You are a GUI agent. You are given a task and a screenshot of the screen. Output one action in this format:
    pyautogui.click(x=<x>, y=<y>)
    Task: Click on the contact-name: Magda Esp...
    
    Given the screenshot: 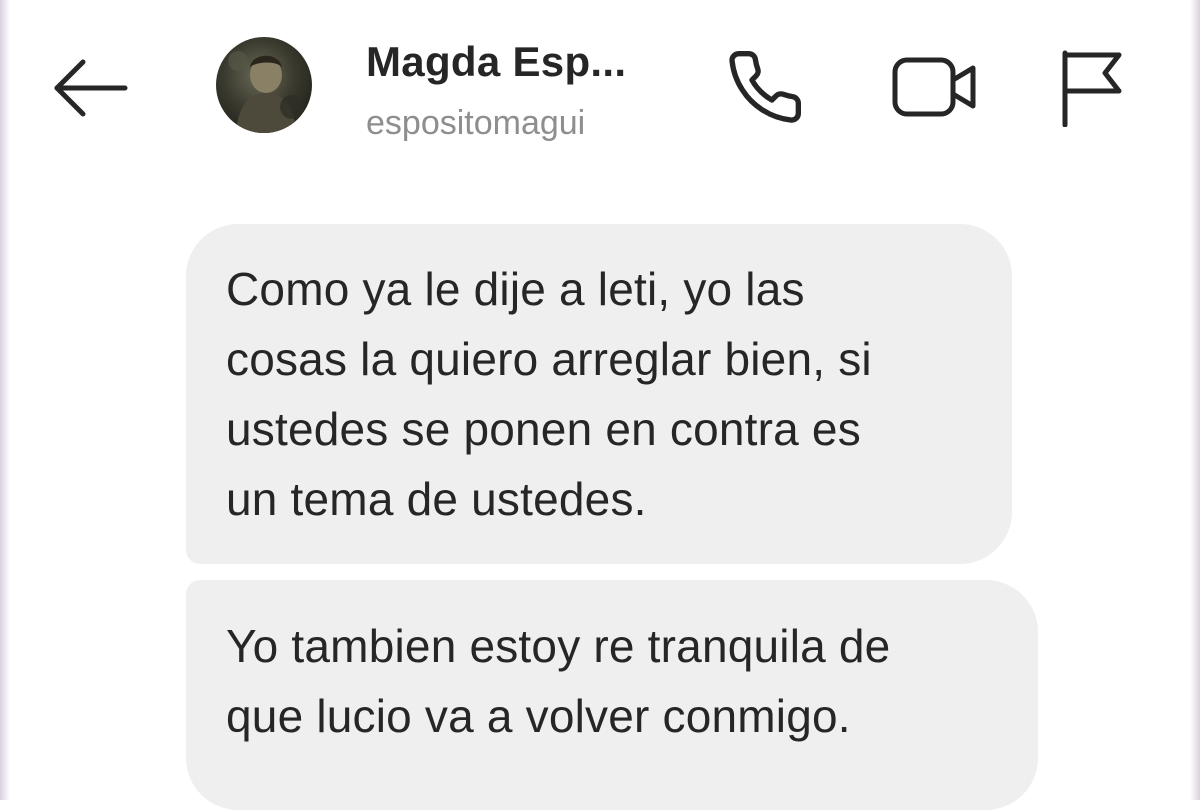 What is the action you would take?
    pyautogui.click(x=496, y=62)
    